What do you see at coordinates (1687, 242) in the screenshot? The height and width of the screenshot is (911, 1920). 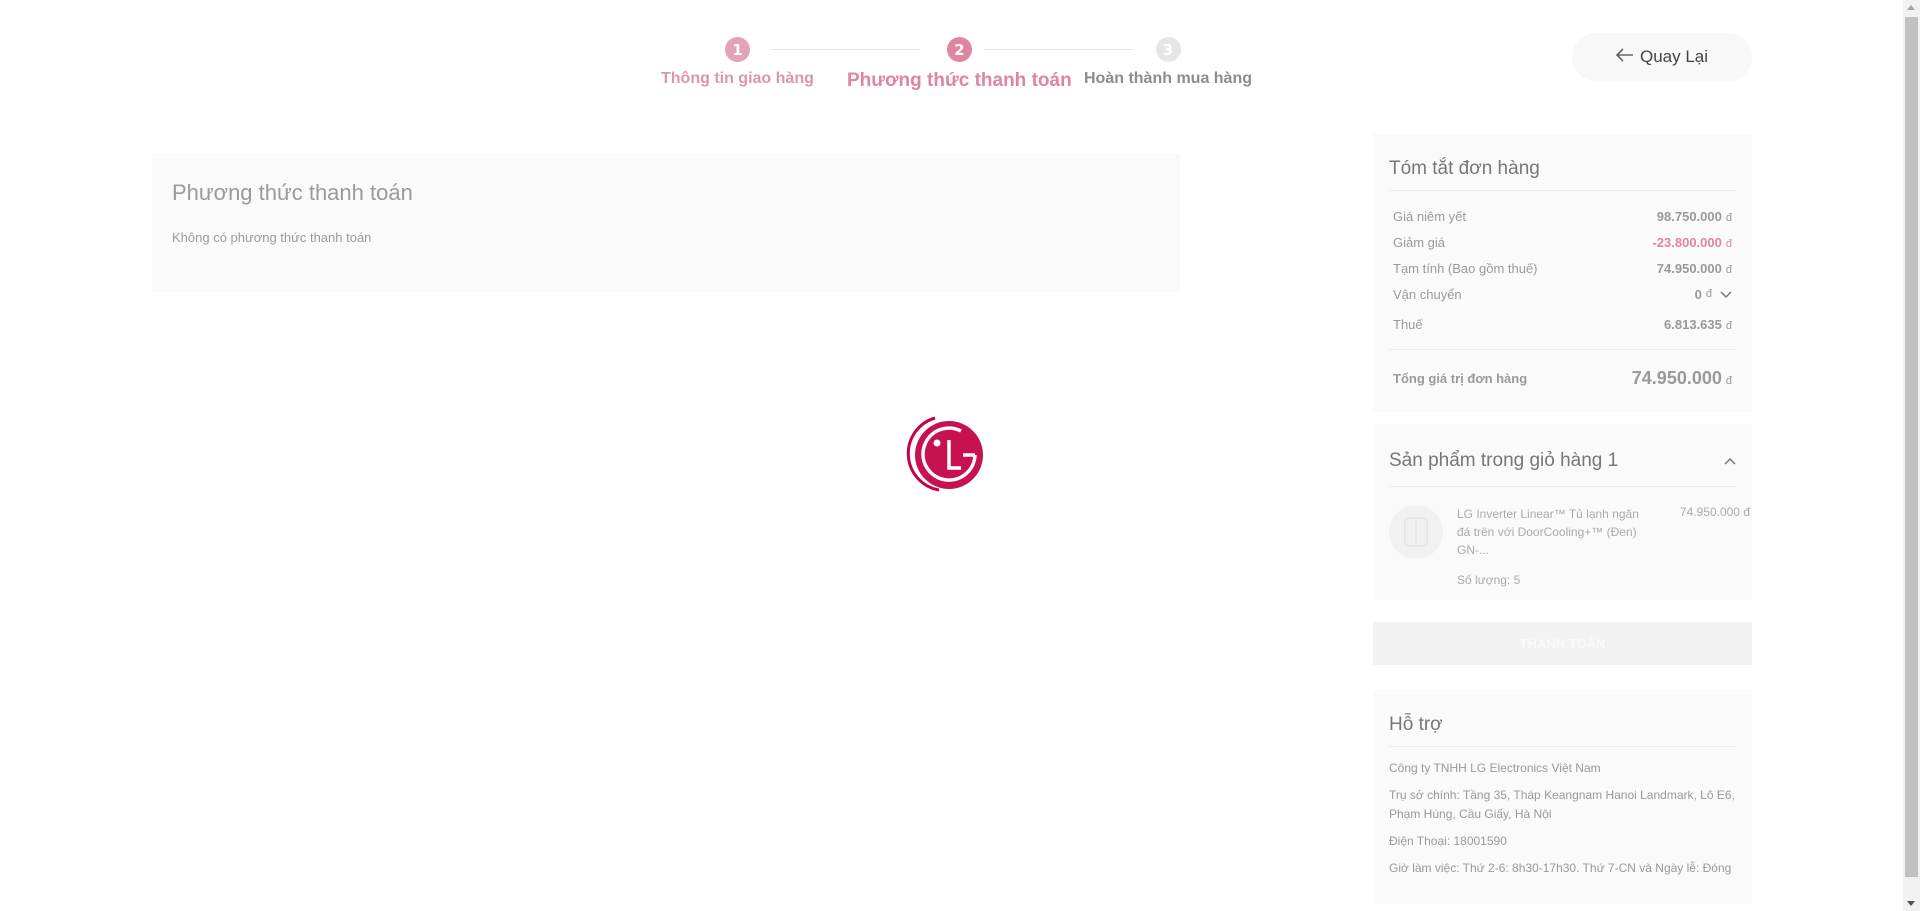 I see `amount: -23.800.000` at bounding box center [1687, 242].